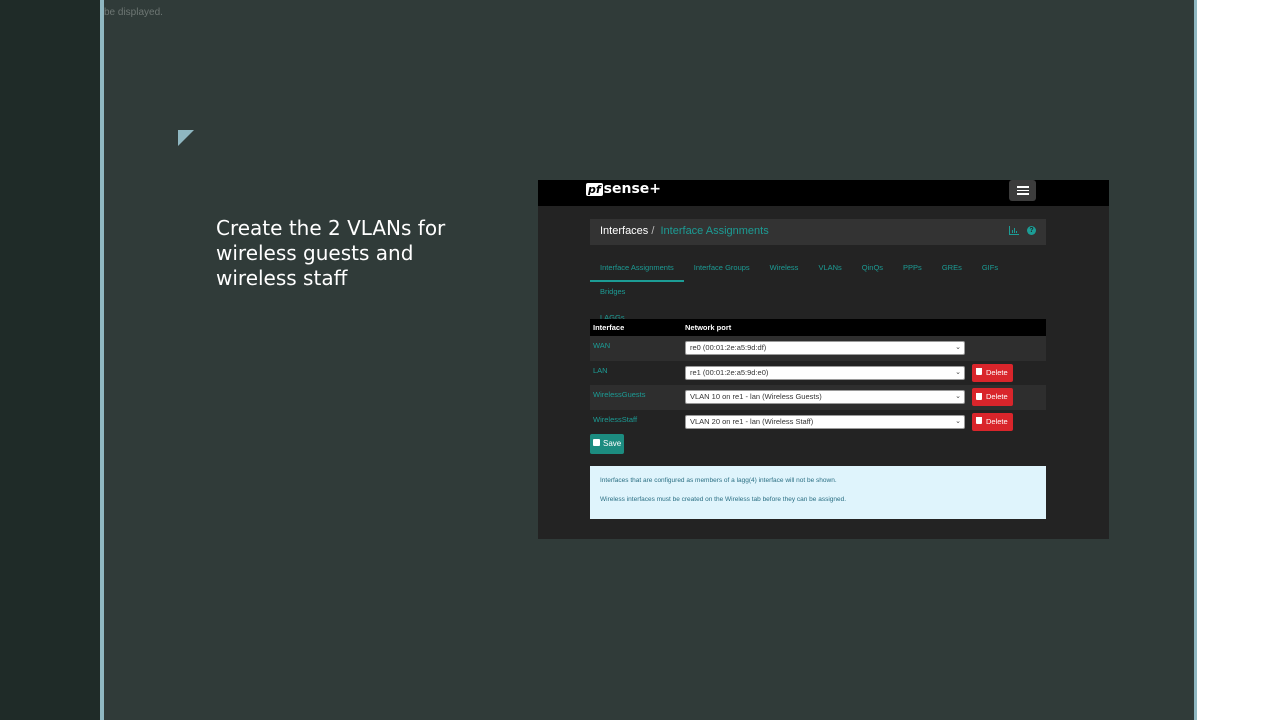 This screenshot has width=1280, height=720. I want to click on network-port-select: VLAN 20 on re1 - lan (Wireless Staff) ⌄, so click(825, 421).